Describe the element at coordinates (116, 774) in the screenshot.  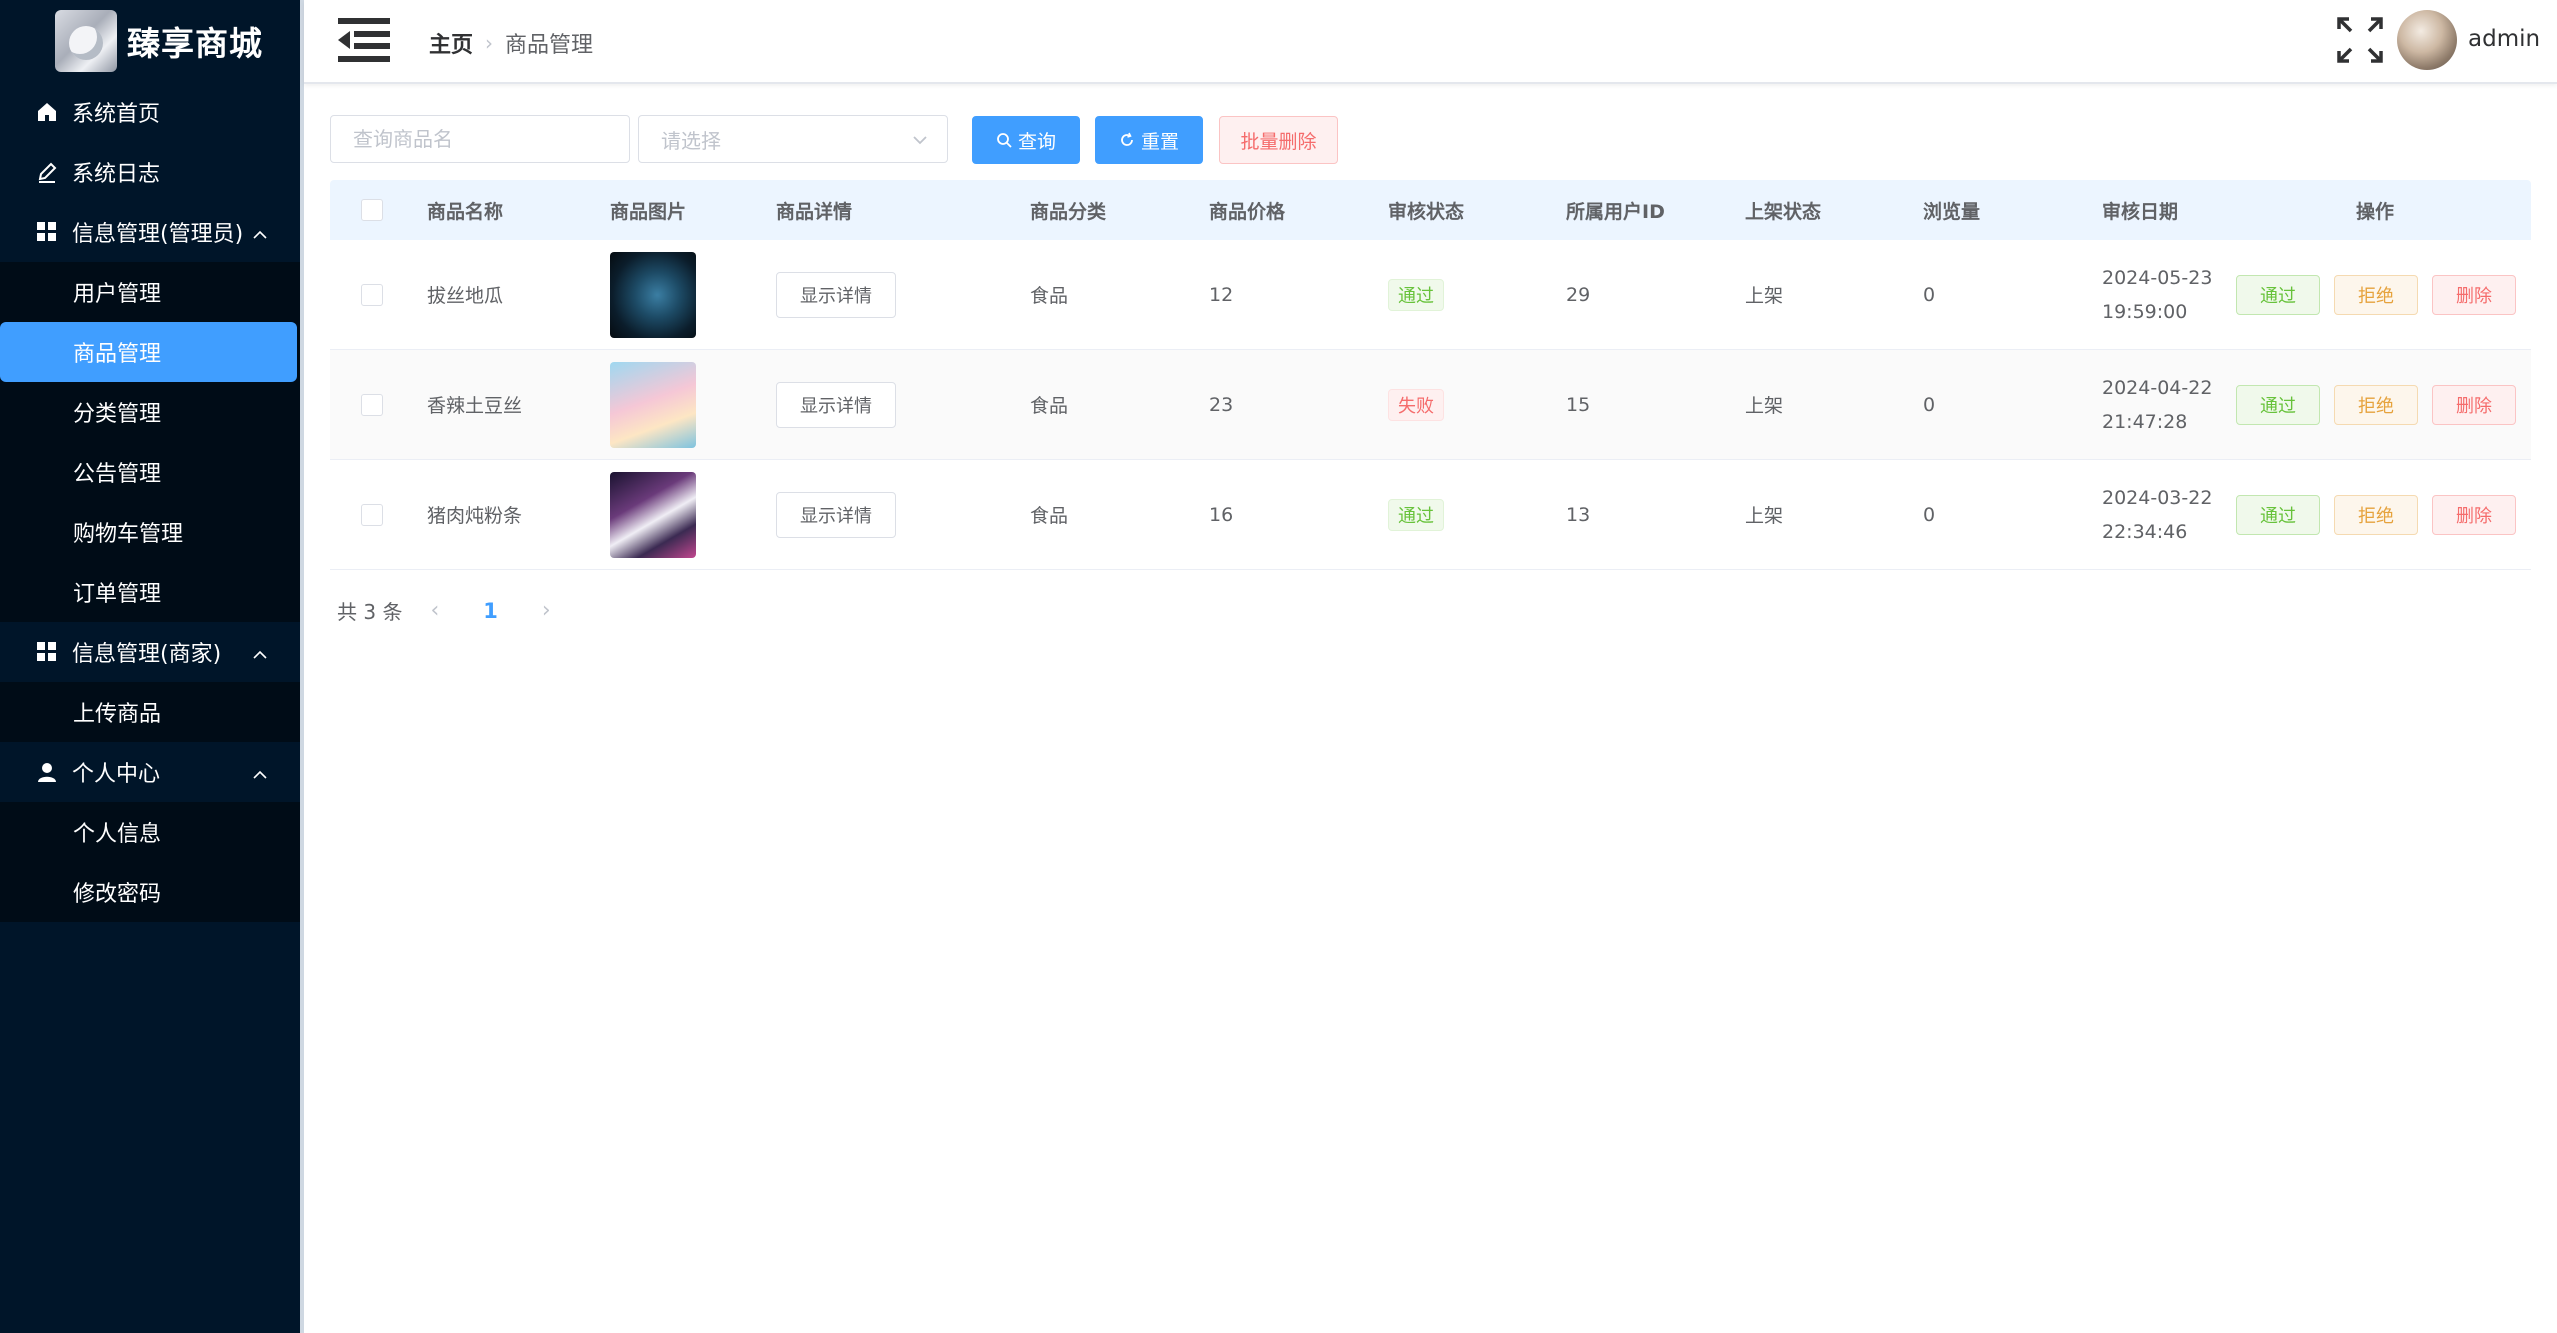
I see `sidebar-group-label: 个人中心` at that location.